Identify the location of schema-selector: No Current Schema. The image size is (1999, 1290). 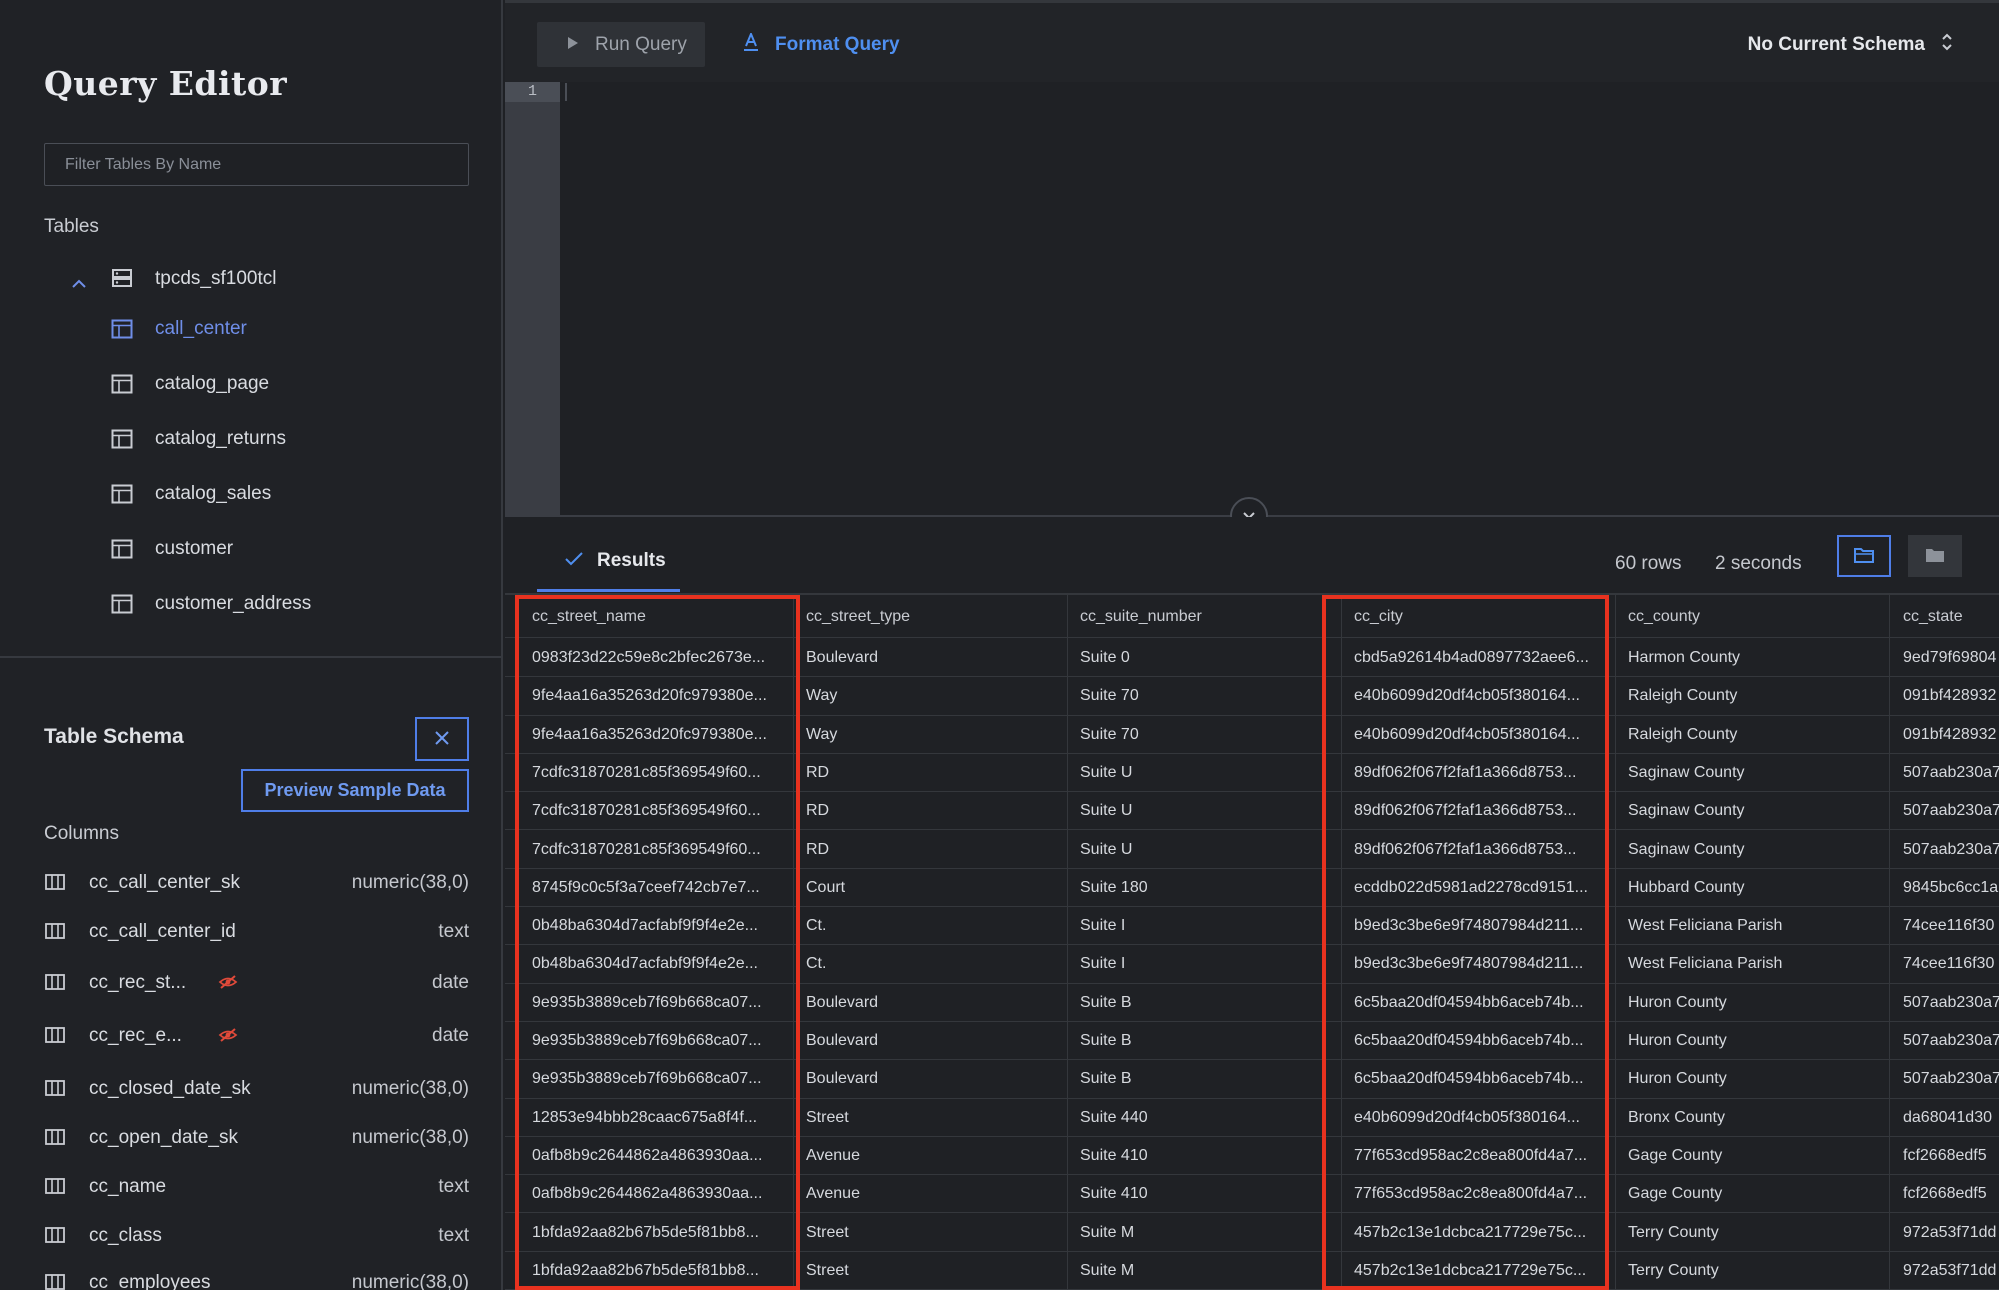
(1850, 45).